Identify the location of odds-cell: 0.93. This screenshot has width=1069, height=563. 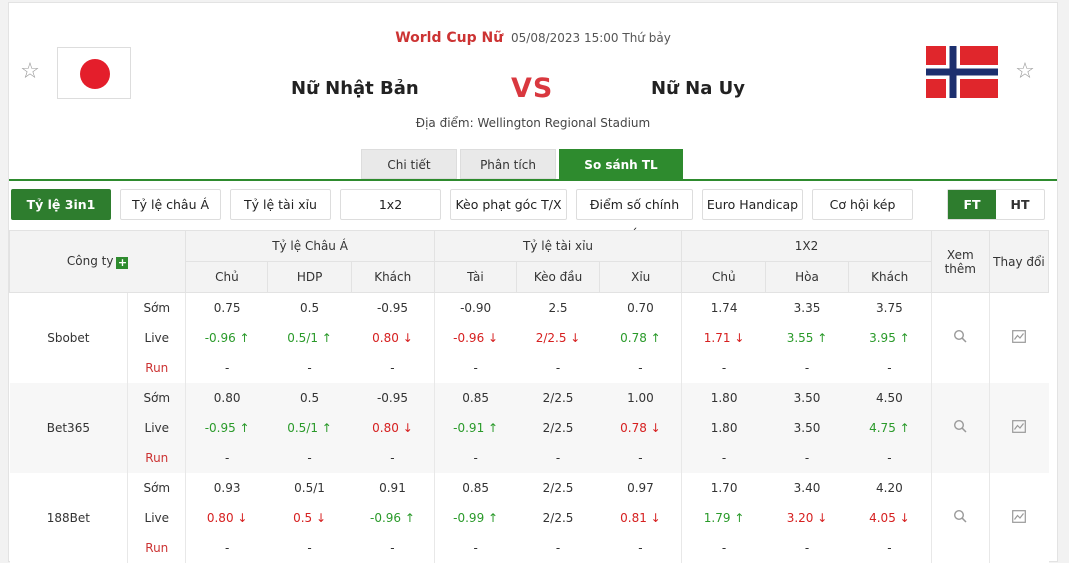
(226, 487).